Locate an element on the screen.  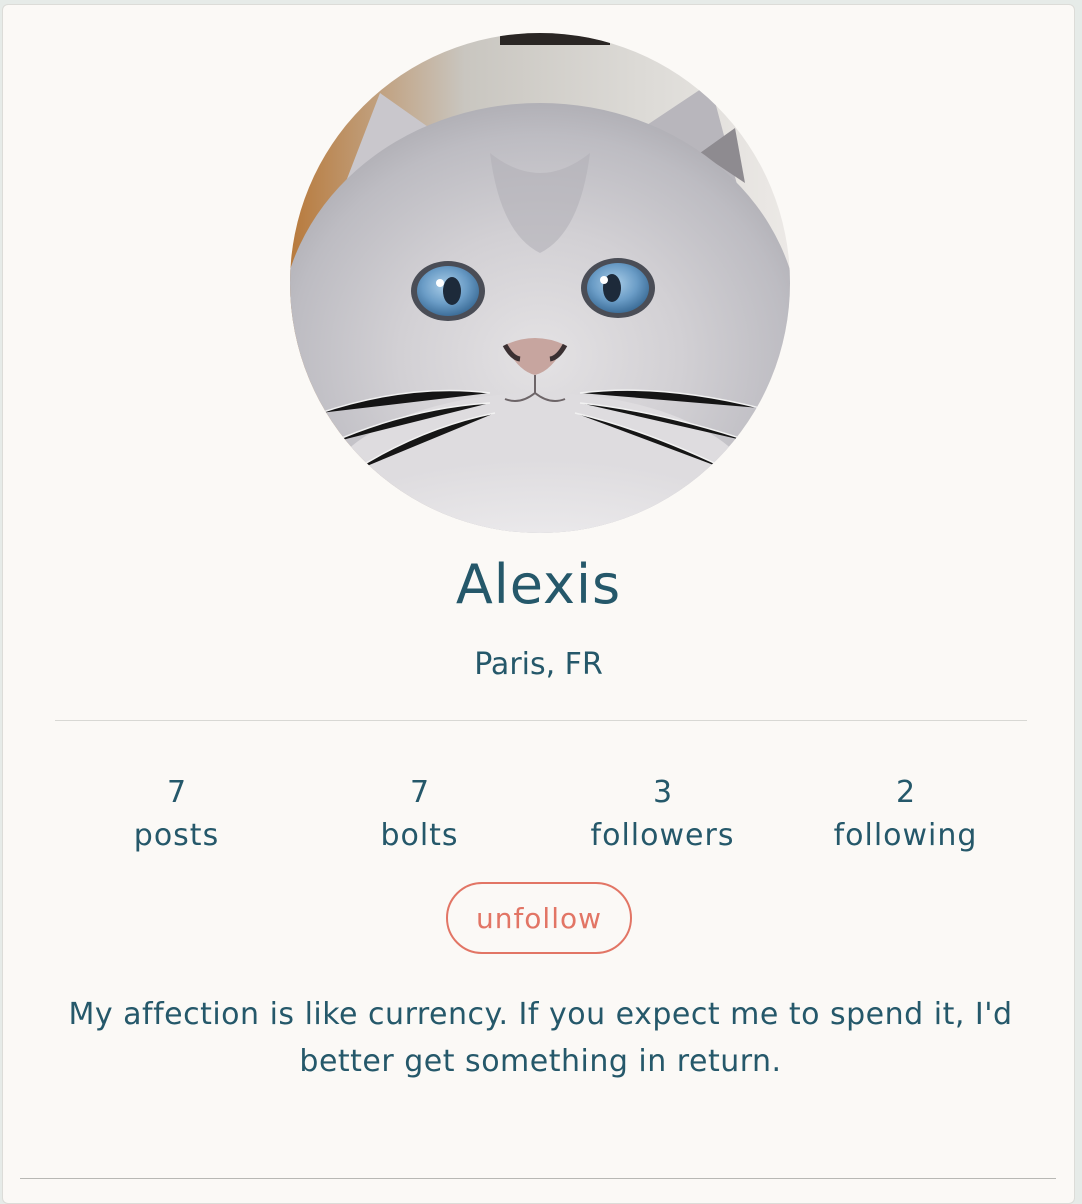
stat-value: 2 is located at coordinates (905, 792).